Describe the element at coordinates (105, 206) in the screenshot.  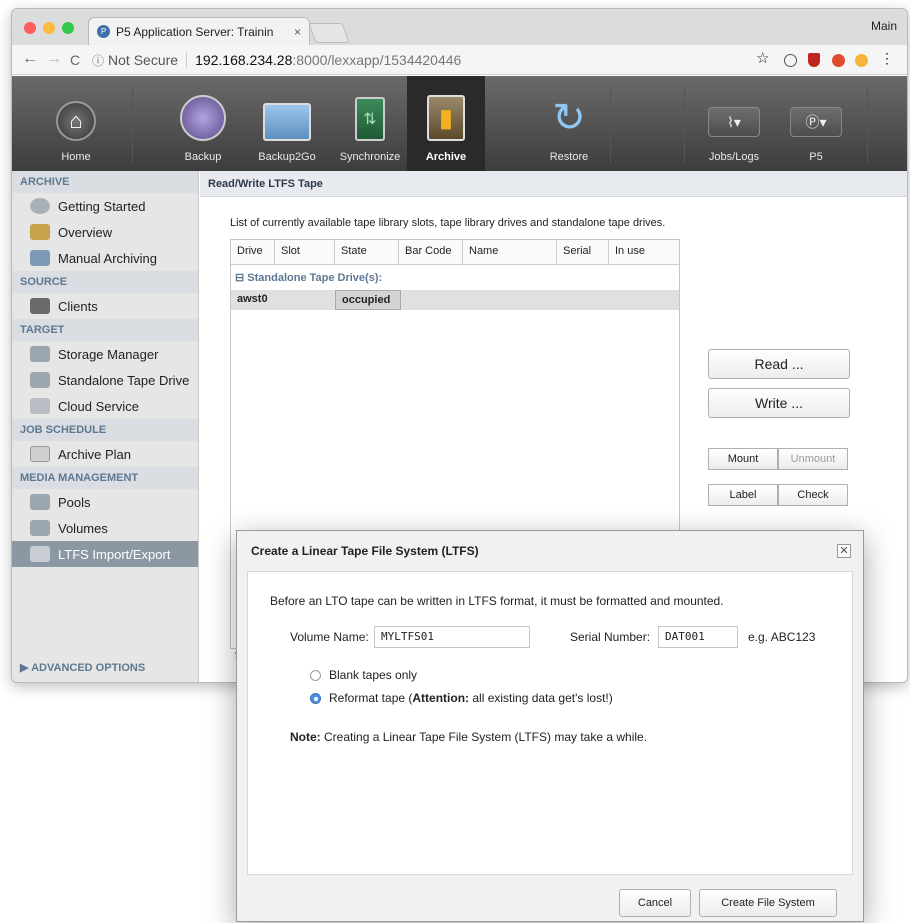
I see `sidebar-item-getting-started: Getting Started` at that location.